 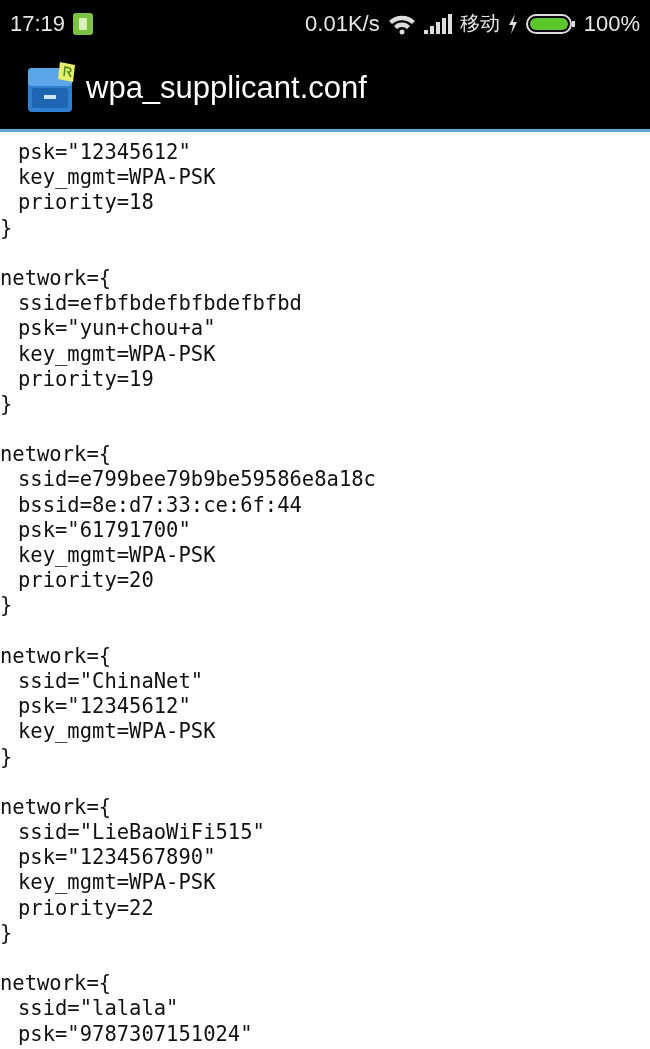 I want to click on code-line: ssid=efbfbdefbfbdefbfbd, so click(x=160, y=304).